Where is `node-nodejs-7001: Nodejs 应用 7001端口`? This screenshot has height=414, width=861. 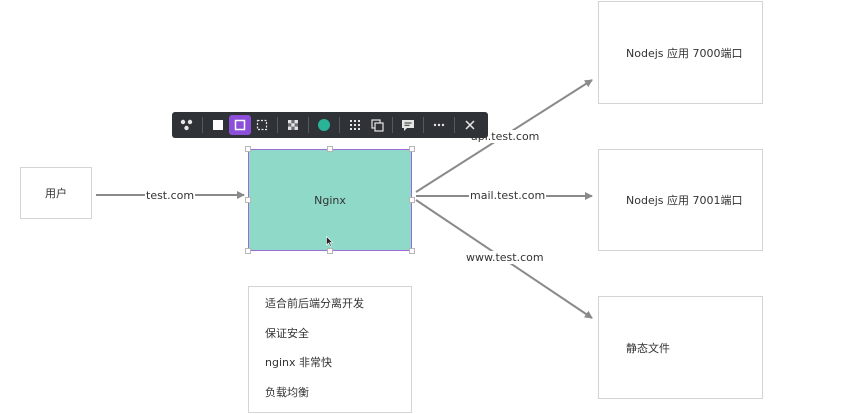
node-nodejs-7001: Nodejs 应用 7001端口 is located at coordinates (680, 200).